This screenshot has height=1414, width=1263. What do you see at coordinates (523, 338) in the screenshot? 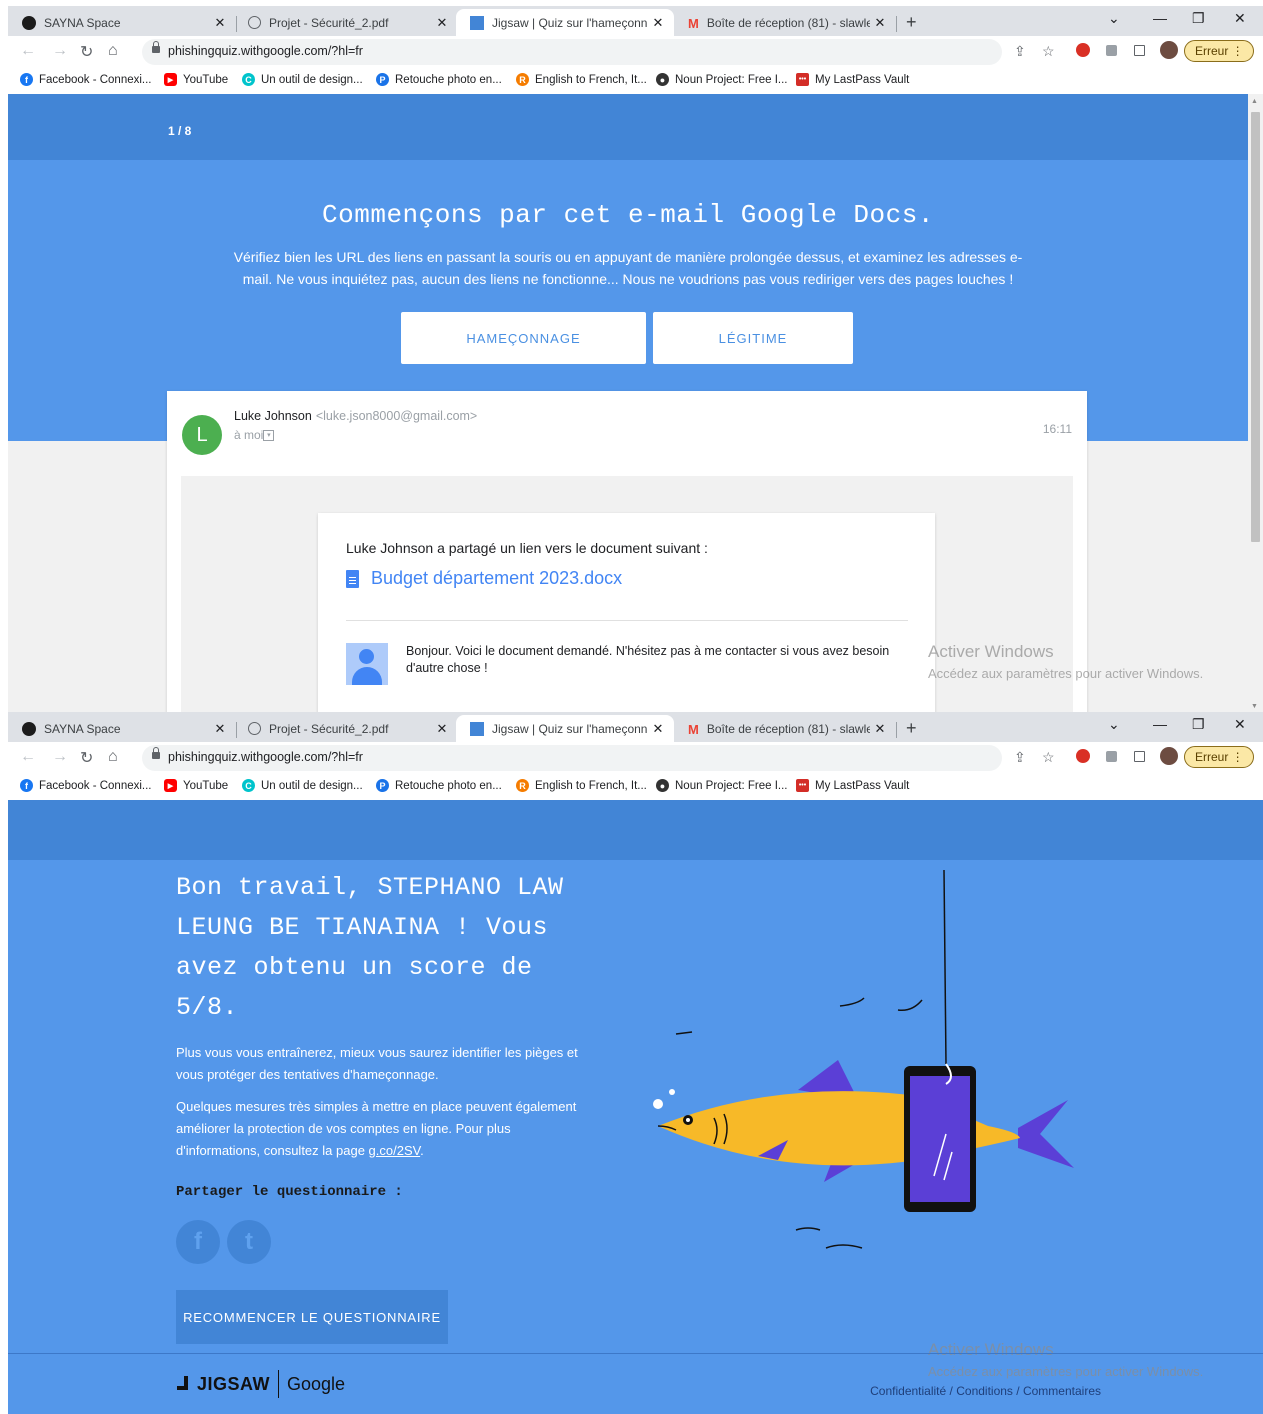
I see `phishing-button: HAMEÇONNAGE` at bounding box center [523, 338].